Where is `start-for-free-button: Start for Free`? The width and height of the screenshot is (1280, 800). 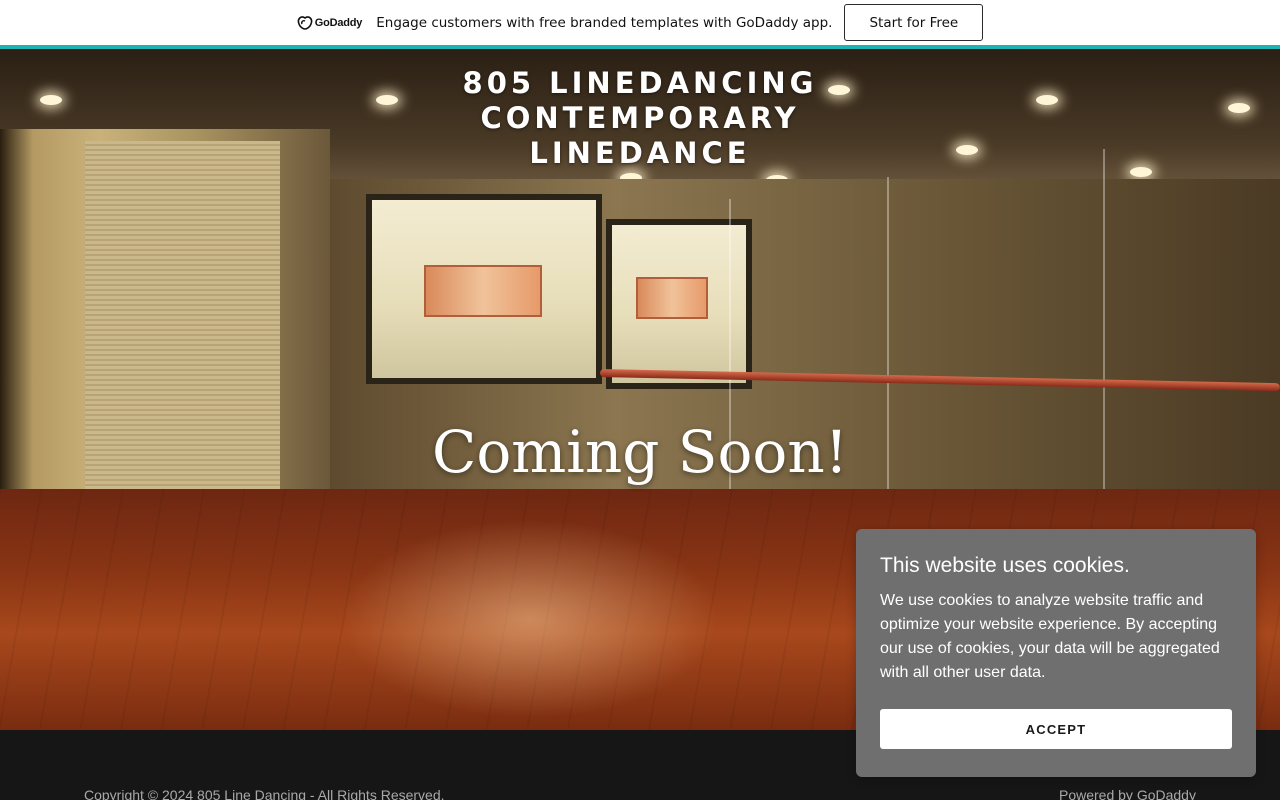 start-for-free-button: Start for Free is located at coordinates (914, 22).